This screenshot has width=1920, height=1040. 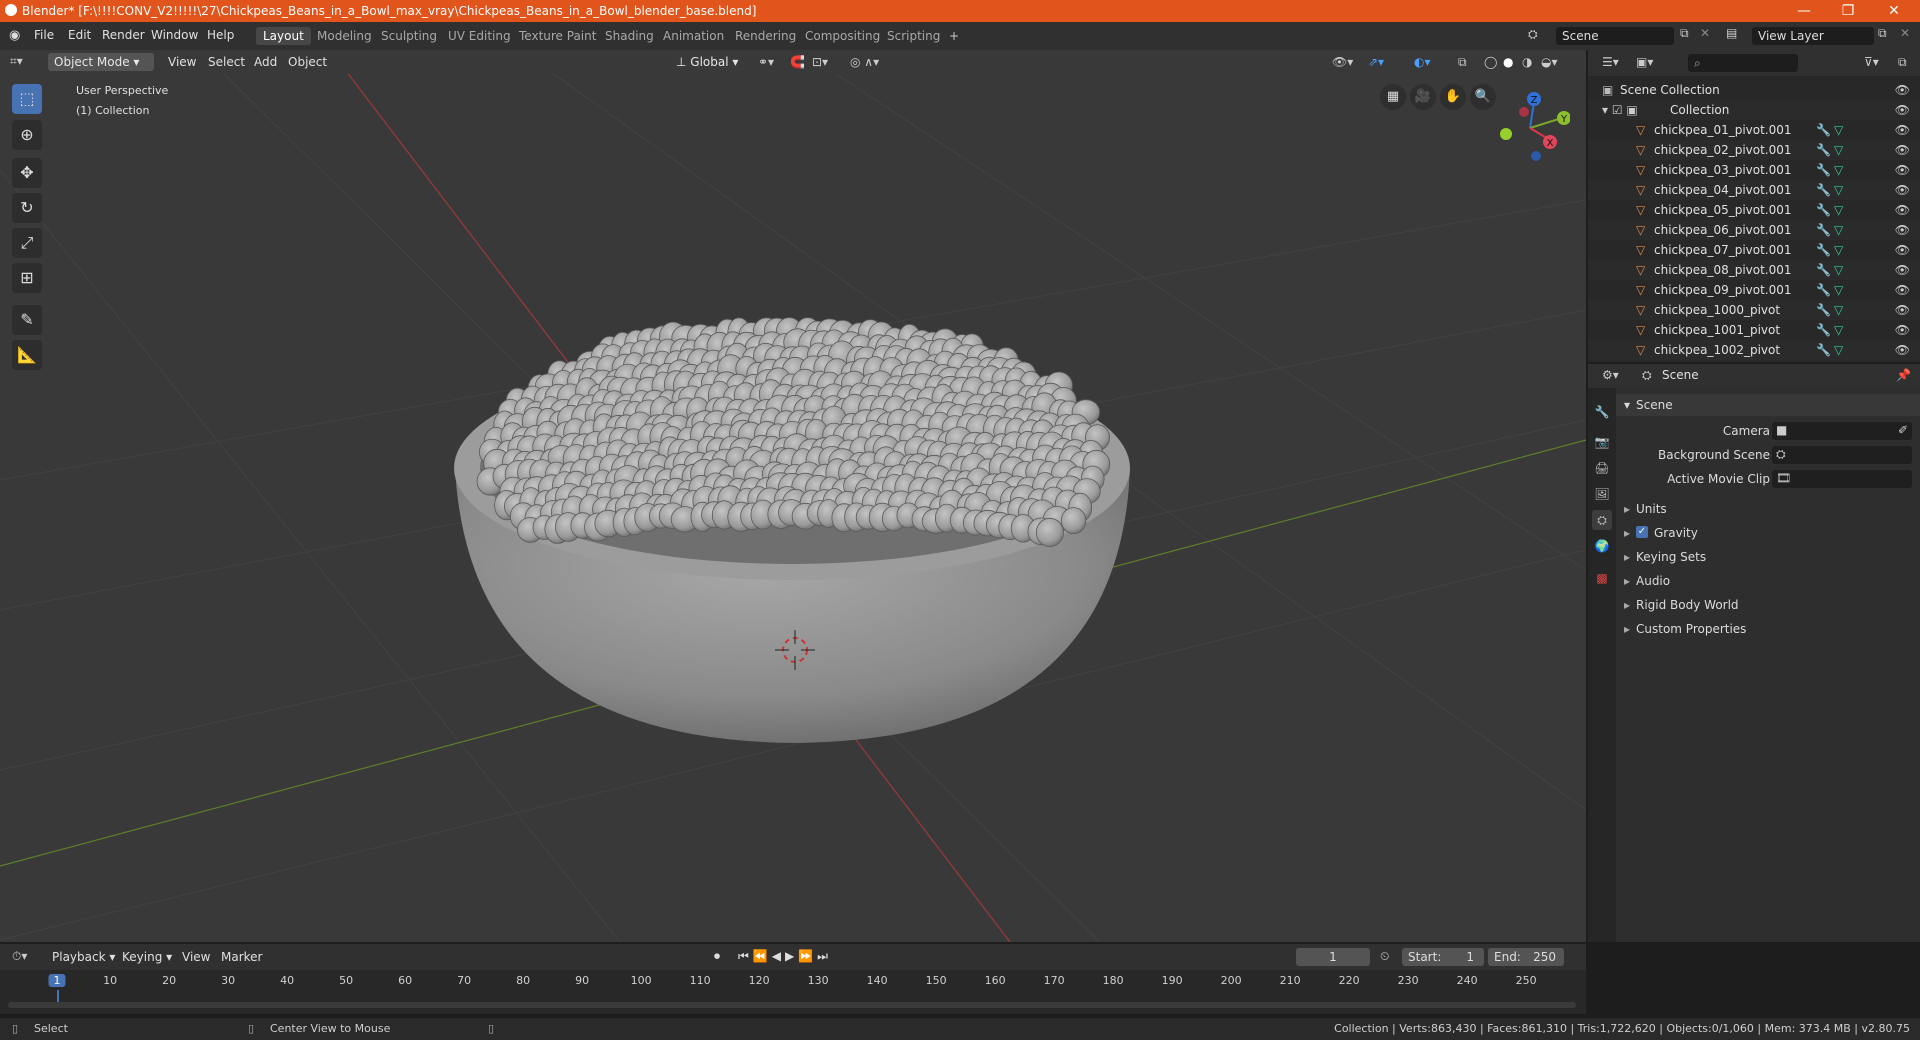 I want to click on tab-layout: Layout, so click(x=283, y=36).